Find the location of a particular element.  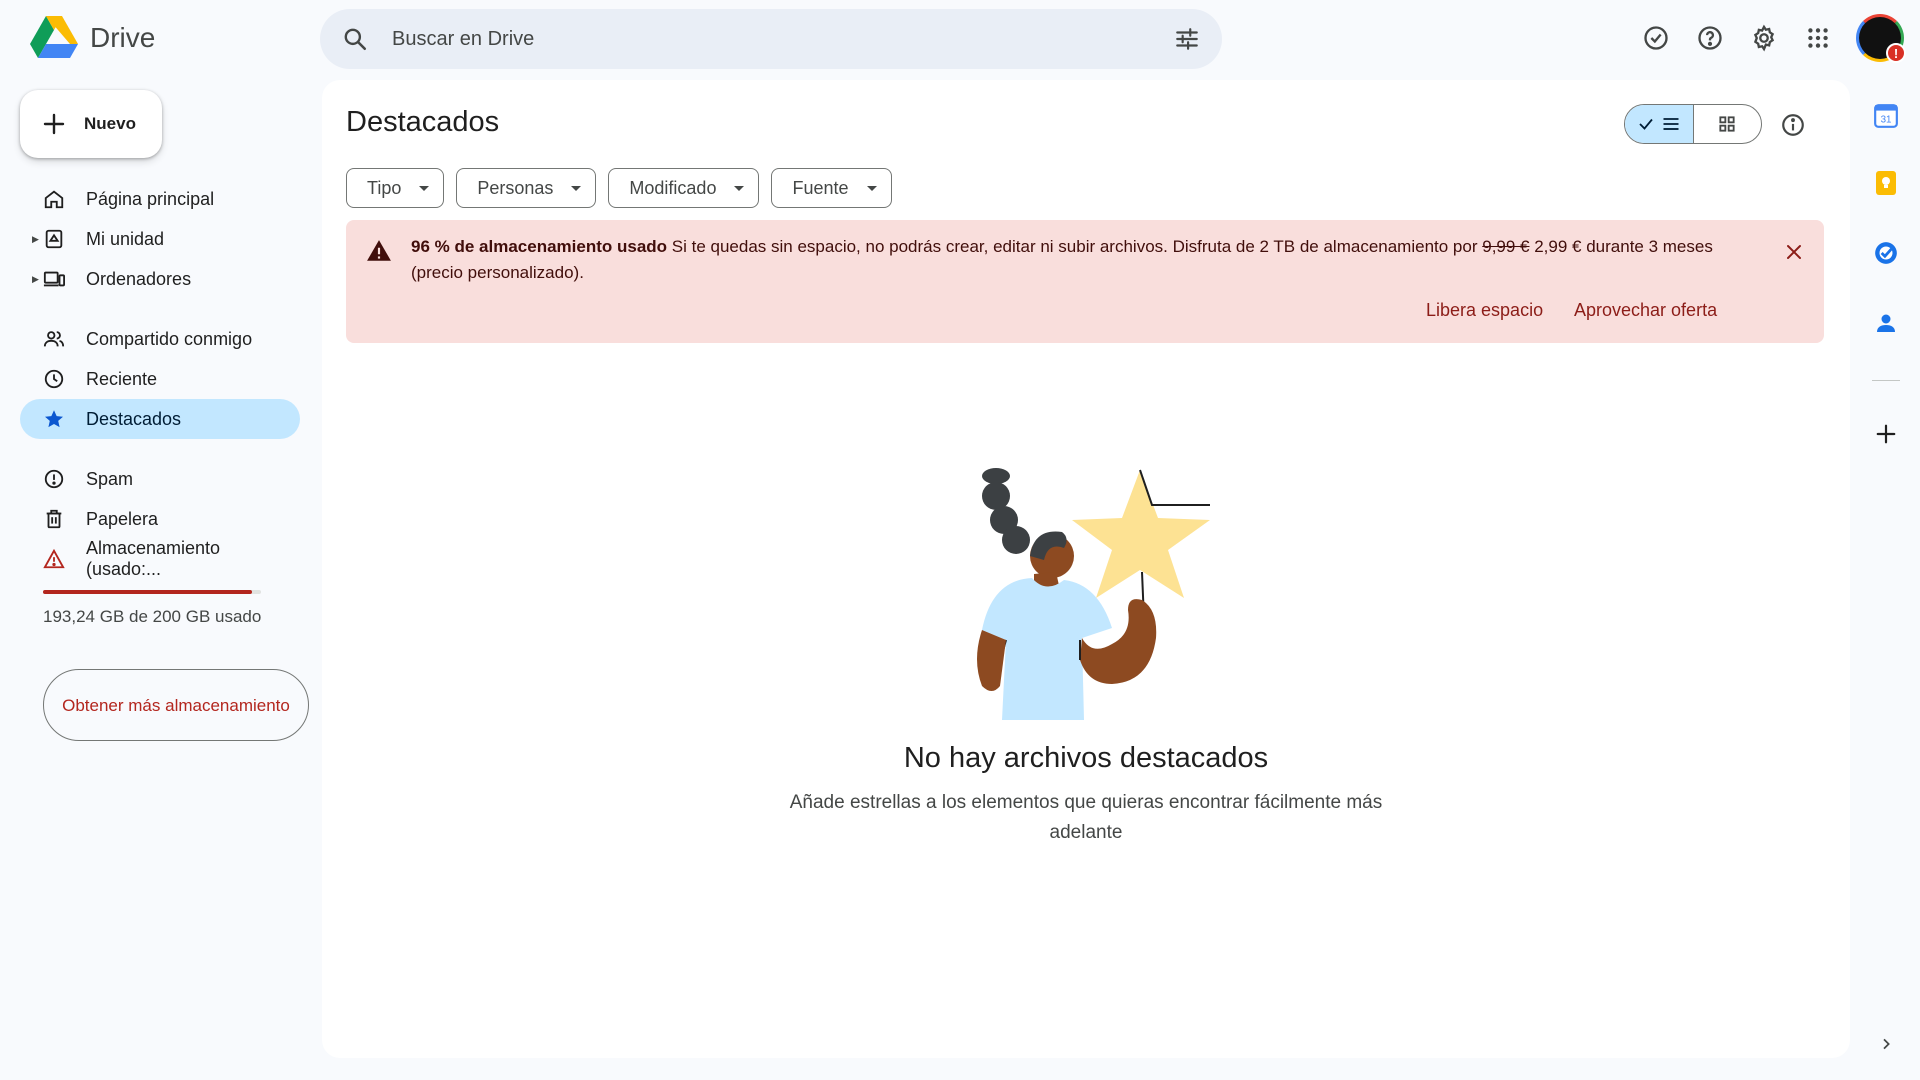

view-toggle is located at coordinates (1693, 124).